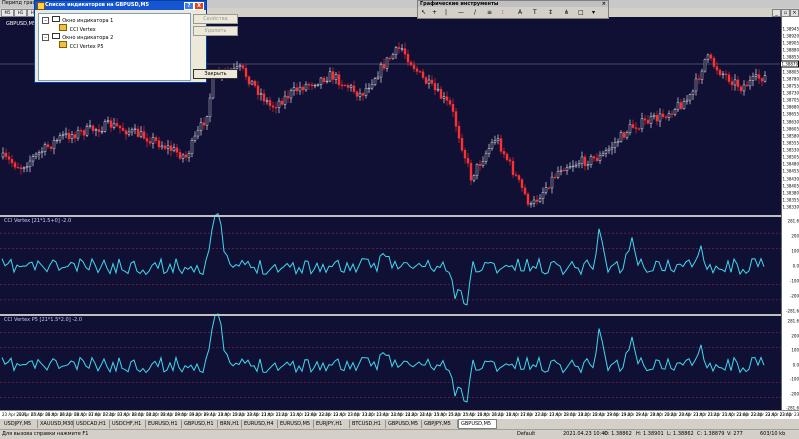 The image size is (799, 439). What do you see at coordinates (790, 193) in the screenshot?
I see `price-tick-label: 1.38380` at bounding box center [790, 193].